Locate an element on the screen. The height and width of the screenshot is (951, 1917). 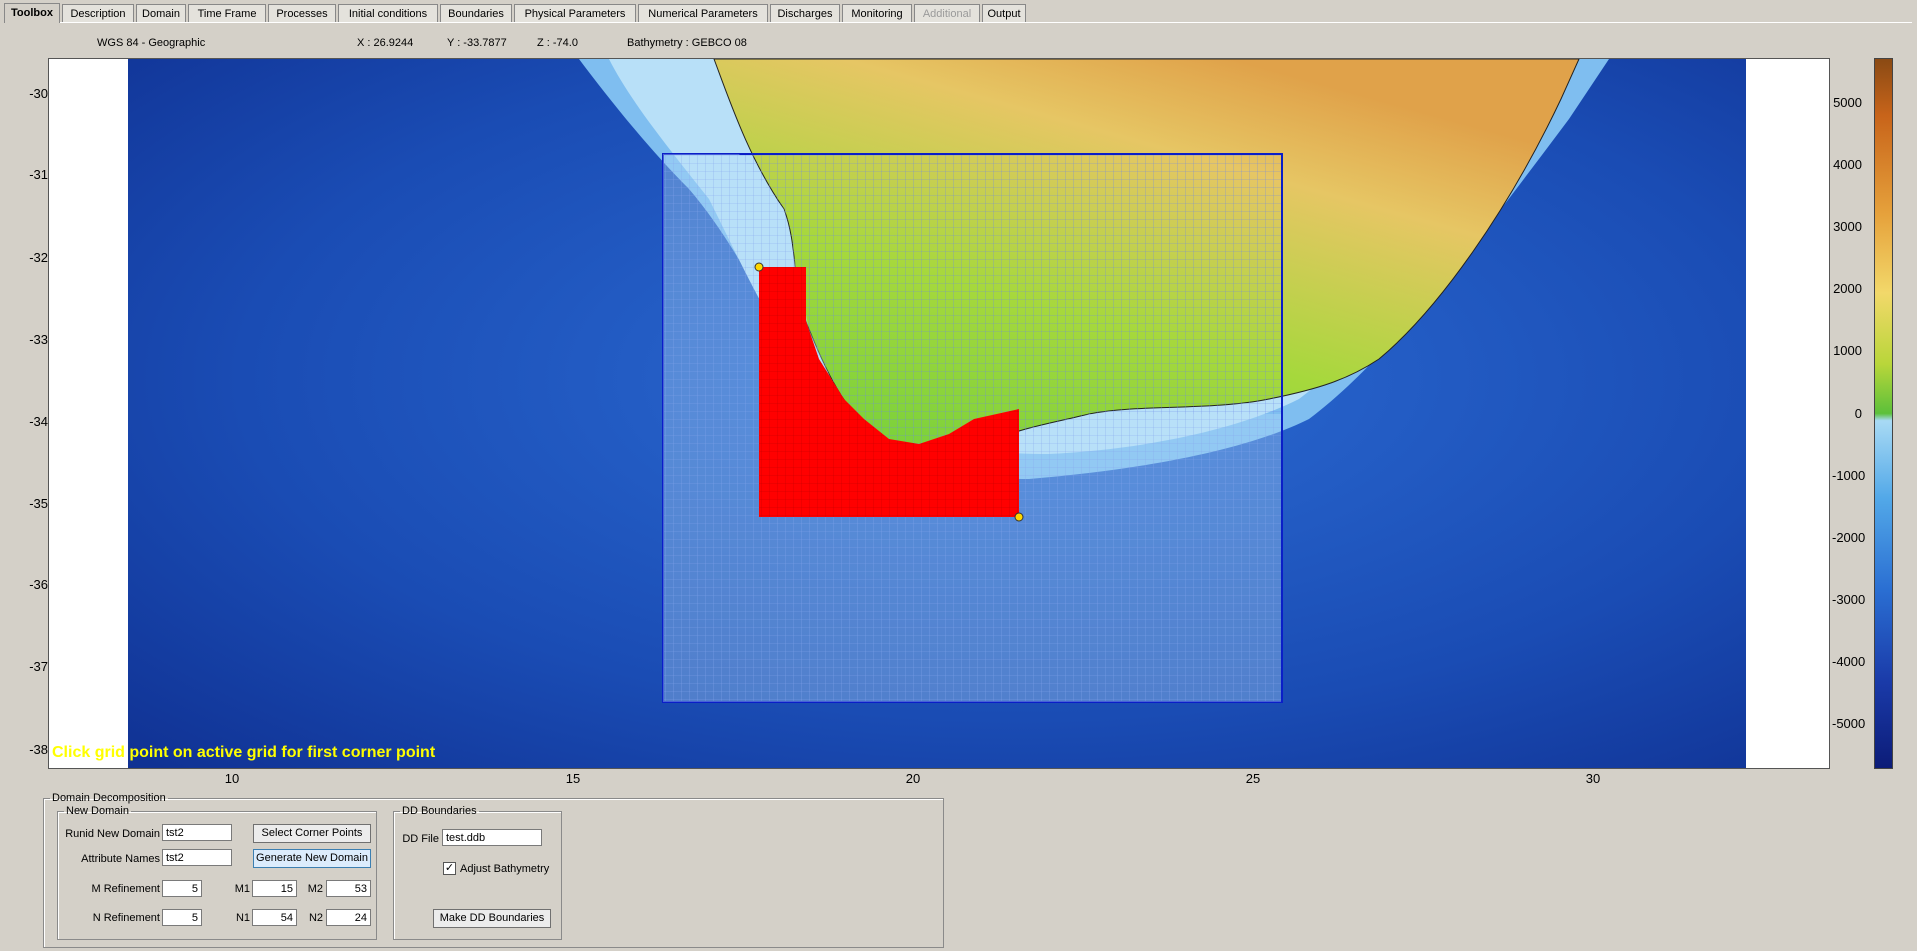
select-corner-points-button: Select Corner Points is located at coordinates (312, 833).